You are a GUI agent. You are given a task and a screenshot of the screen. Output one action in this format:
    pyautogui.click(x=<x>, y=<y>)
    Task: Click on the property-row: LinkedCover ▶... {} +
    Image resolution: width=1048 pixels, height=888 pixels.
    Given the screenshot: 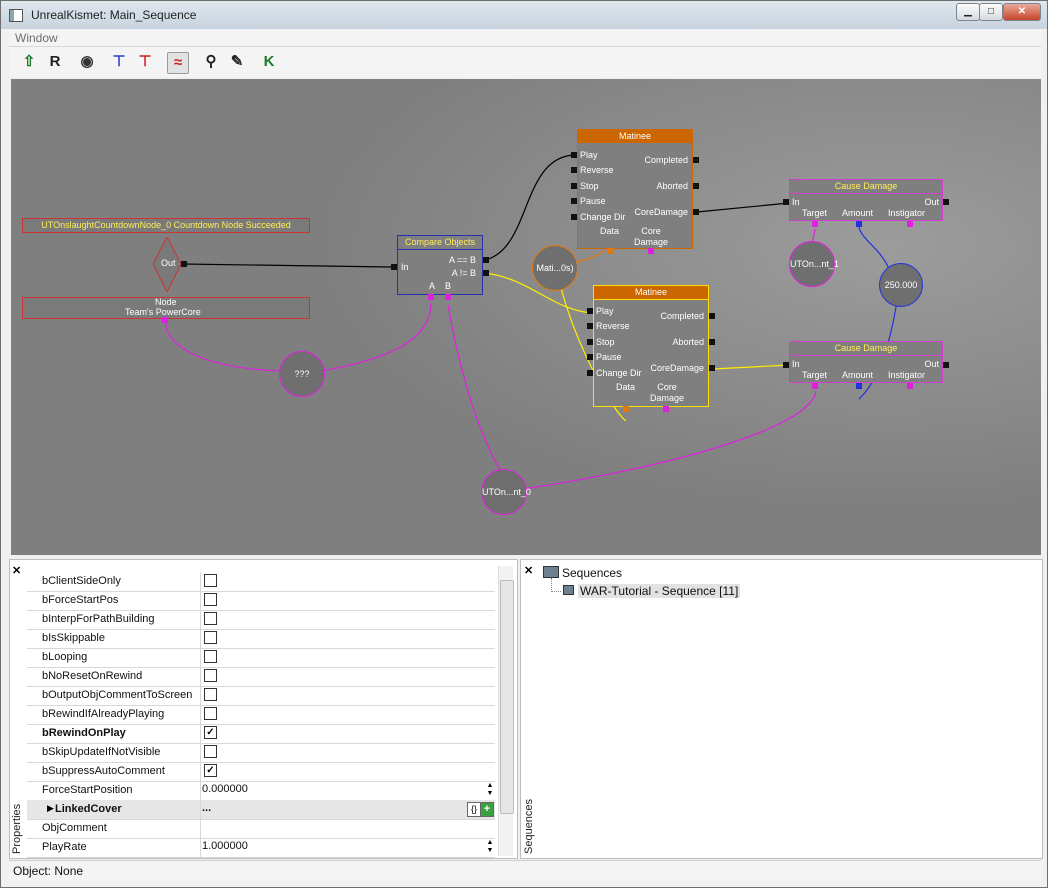 What is the action you would take?
    pyautogui.click(x=261, y=810)
    